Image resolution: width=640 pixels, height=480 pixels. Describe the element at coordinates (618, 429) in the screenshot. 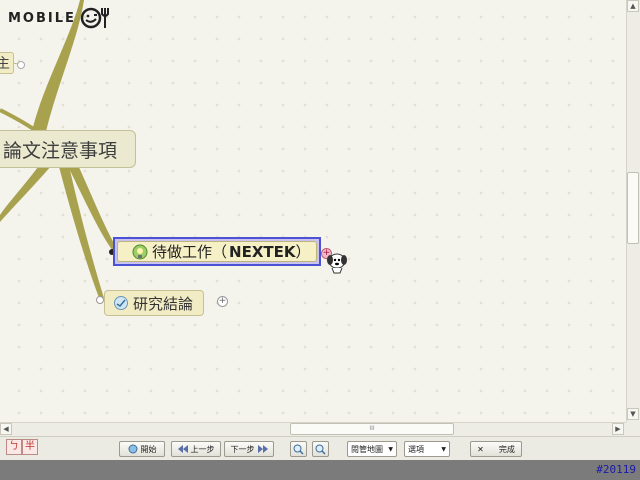

I see `scroll-right-button: ▶` at that location.